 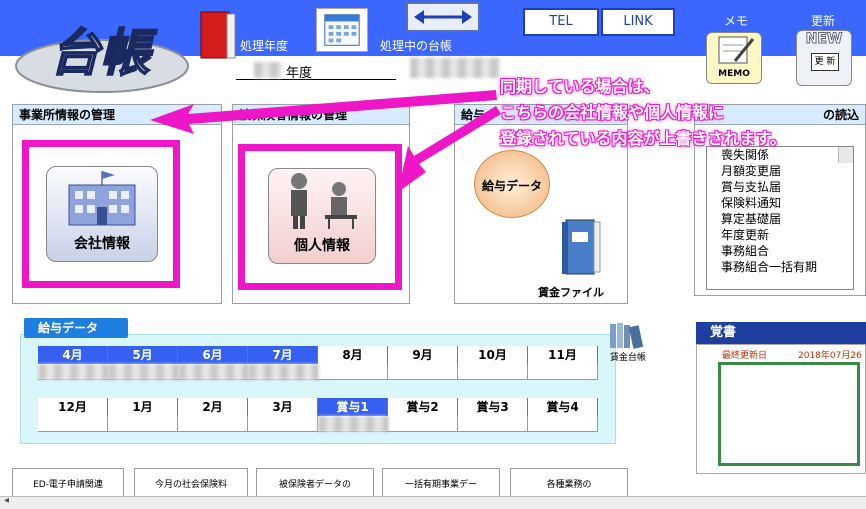 I want to click on month-row-1: 4月 5月 6月 7月 8月 9月 10月 11月, so click(x=318, y=355).